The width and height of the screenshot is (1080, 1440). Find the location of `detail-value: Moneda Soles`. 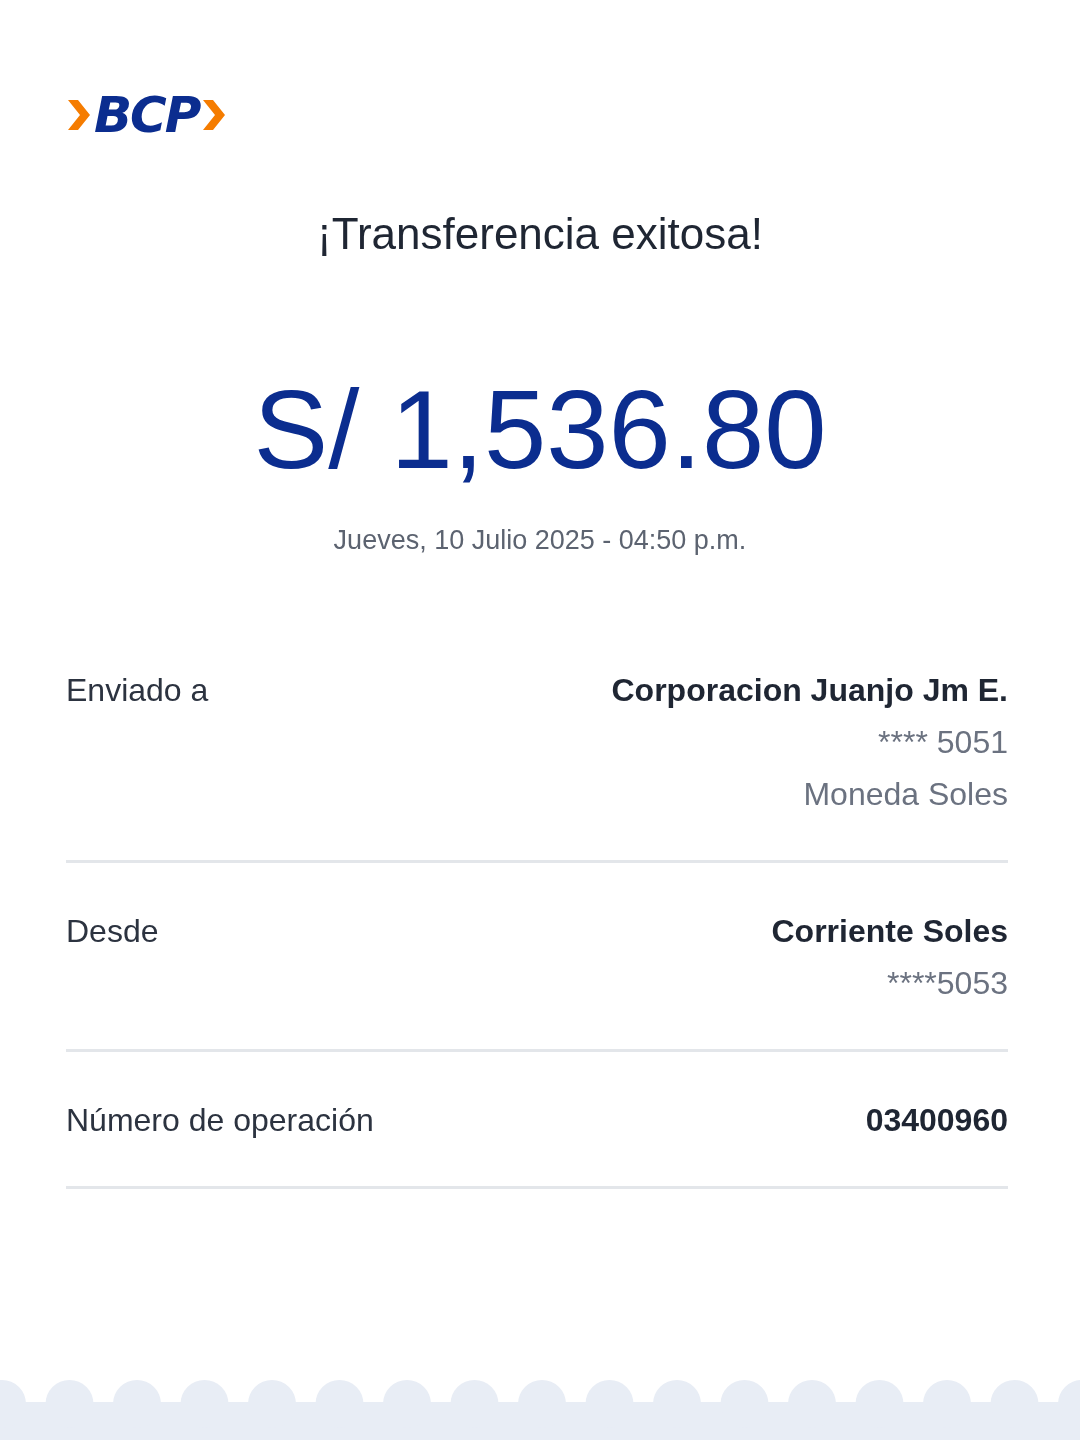

detail-value: Moneda Soles is located at coordinates (905, 794).